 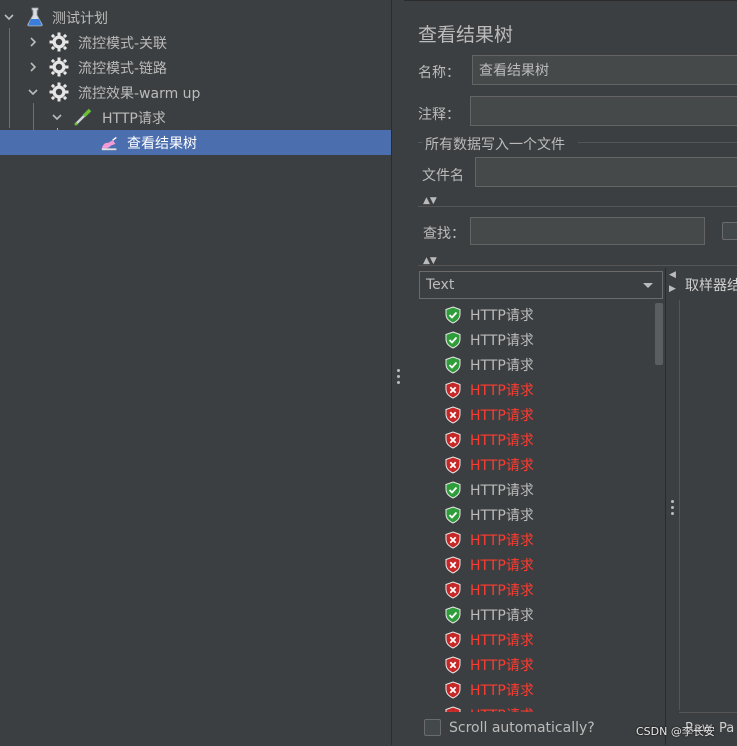 What do you see at coordinates (541, 285) in the screenshot?
I see `renderer-select: Text` at bounding box center [541, 285].